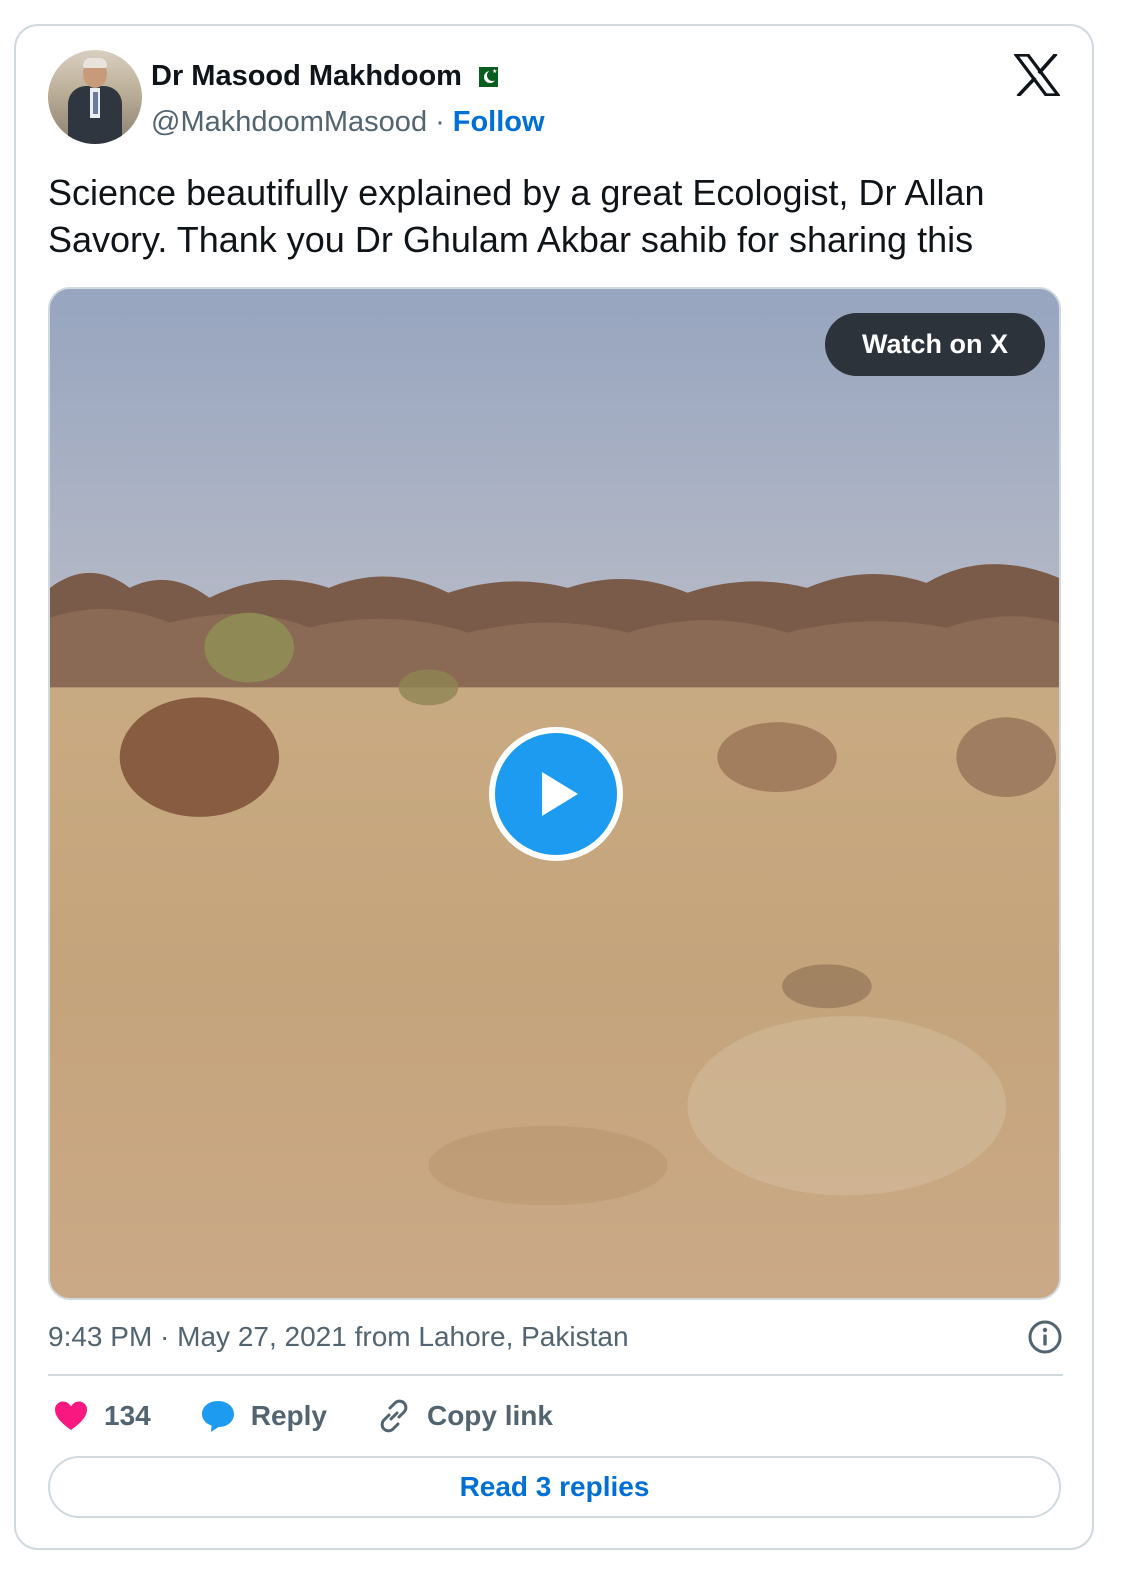 The width and height of the screenshot is (1134, 1596). Describe the element at coordinates (935, 344) in the screenshot. I see `watch-on-x-button: Watch on X` at that location.